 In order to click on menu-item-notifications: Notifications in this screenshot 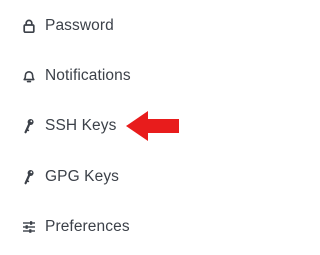, I will do `click(100, 76)`.